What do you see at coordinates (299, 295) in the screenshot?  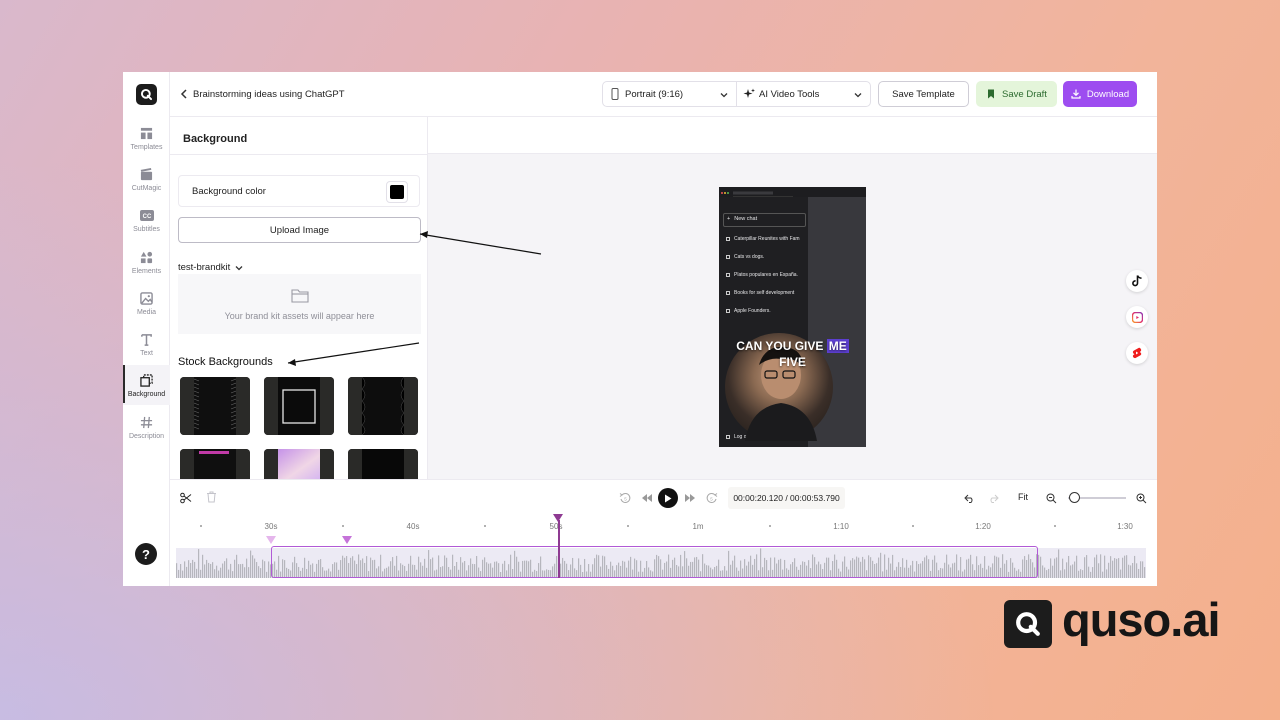 I see `folder-icon` at bounding box center [299, 295].